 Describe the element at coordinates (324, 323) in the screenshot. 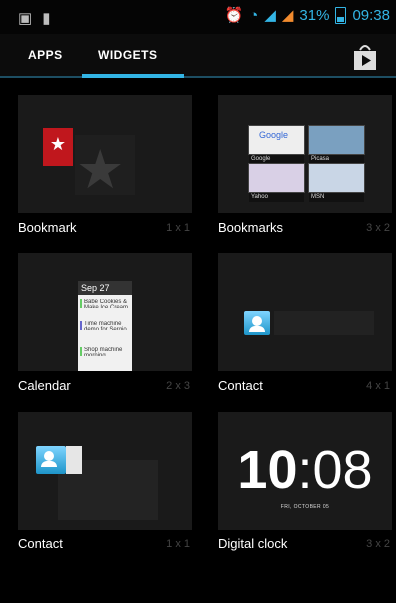

I see `contact-placeholder-bar` at that location.